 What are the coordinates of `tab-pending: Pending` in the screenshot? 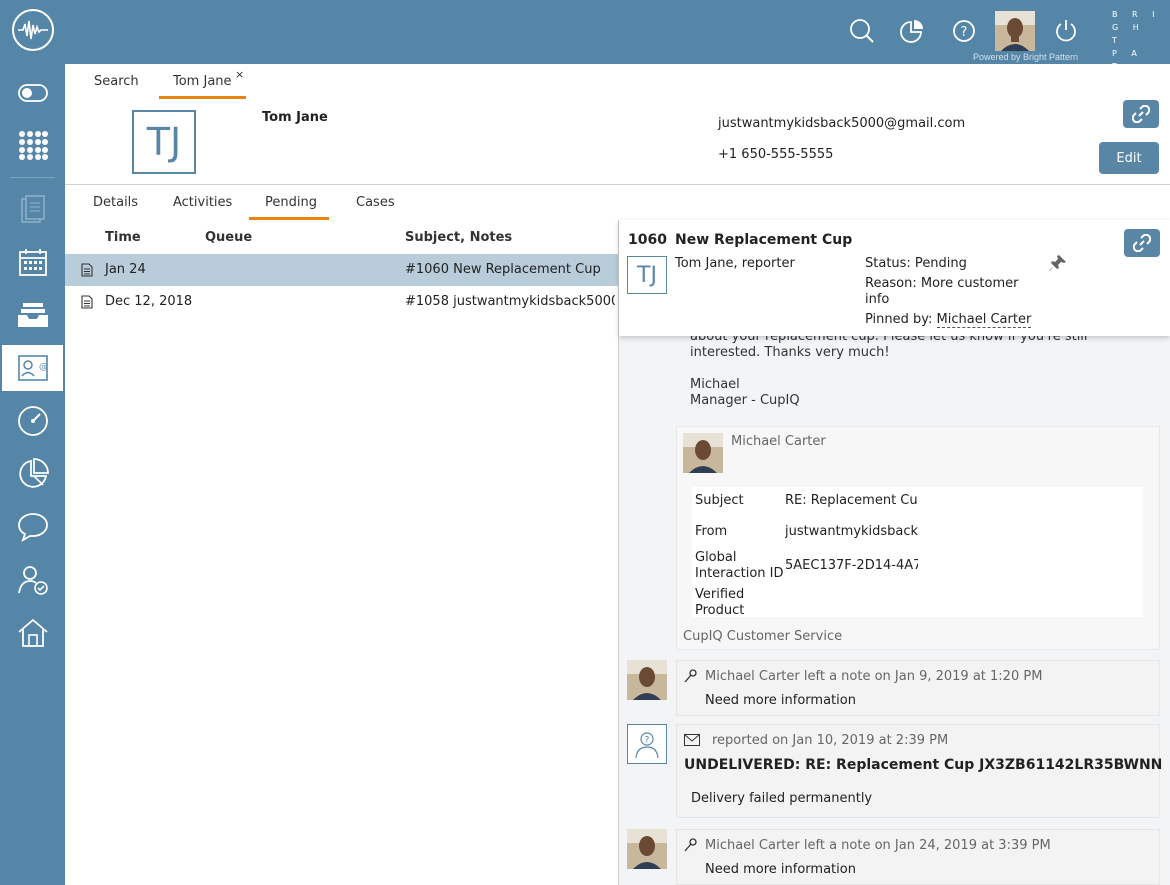 It's located at (291, 202).